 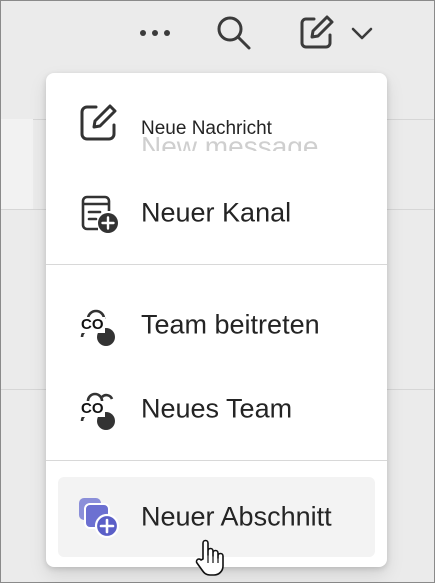 What do you see at coordinates (236, 516) in the screenshot?
I see `menu-item-label: Neuer Abschnitt` at bounding box center [236, 516].